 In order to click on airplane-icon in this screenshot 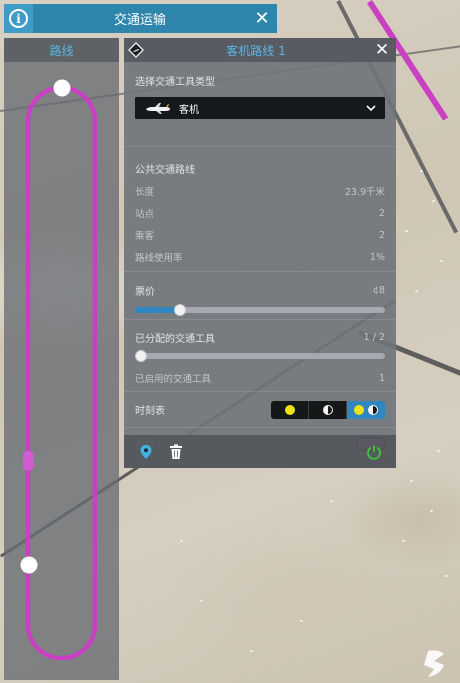, I will do `click(158, 108)`.